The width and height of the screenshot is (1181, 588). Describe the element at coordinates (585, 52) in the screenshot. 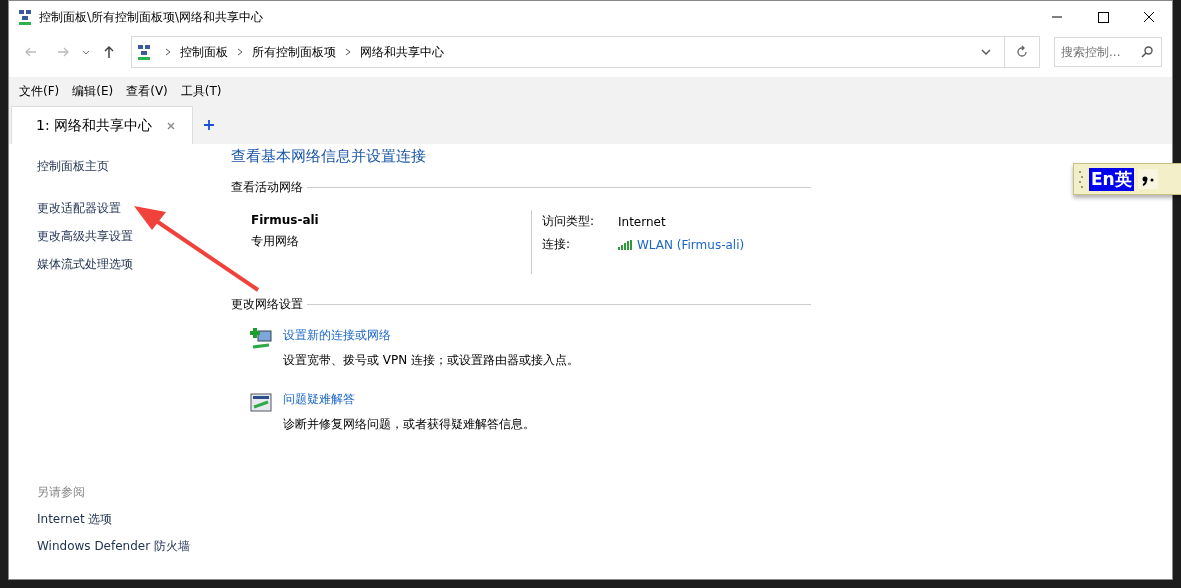

I see `address-bar: 控制面板 所有控制面板项 网络和共享中心` at that location.